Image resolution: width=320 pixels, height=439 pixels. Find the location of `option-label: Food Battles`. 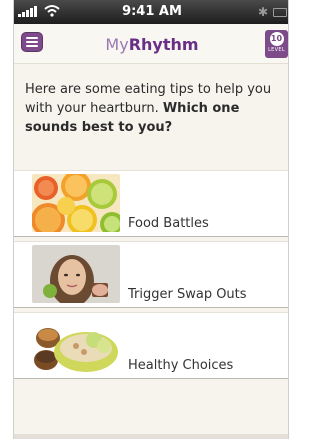

option-label: Food Battles is located at coordinates (168, 223).